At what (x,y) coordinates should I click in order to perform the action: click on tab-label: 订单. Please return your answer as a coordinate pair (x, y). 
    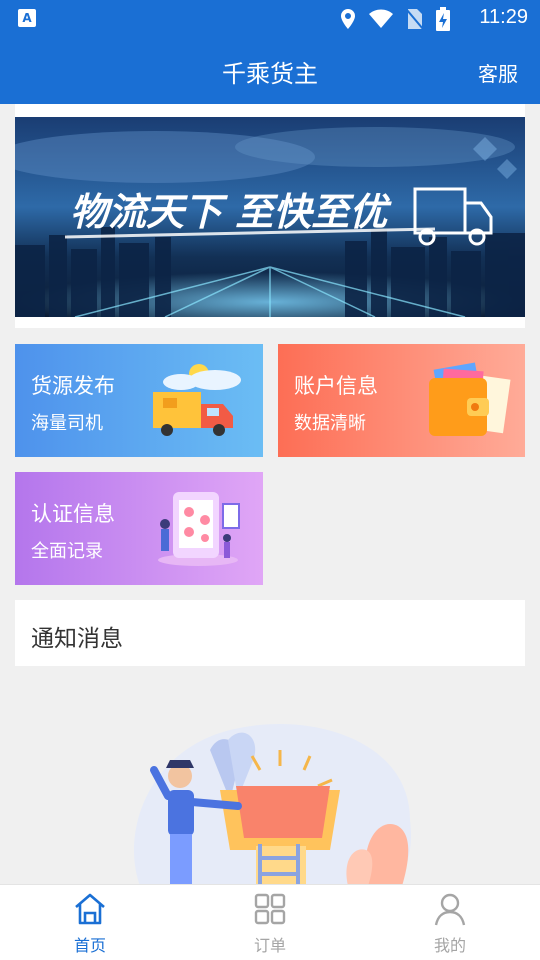
    Looking at the image, I should click on (269, 945).